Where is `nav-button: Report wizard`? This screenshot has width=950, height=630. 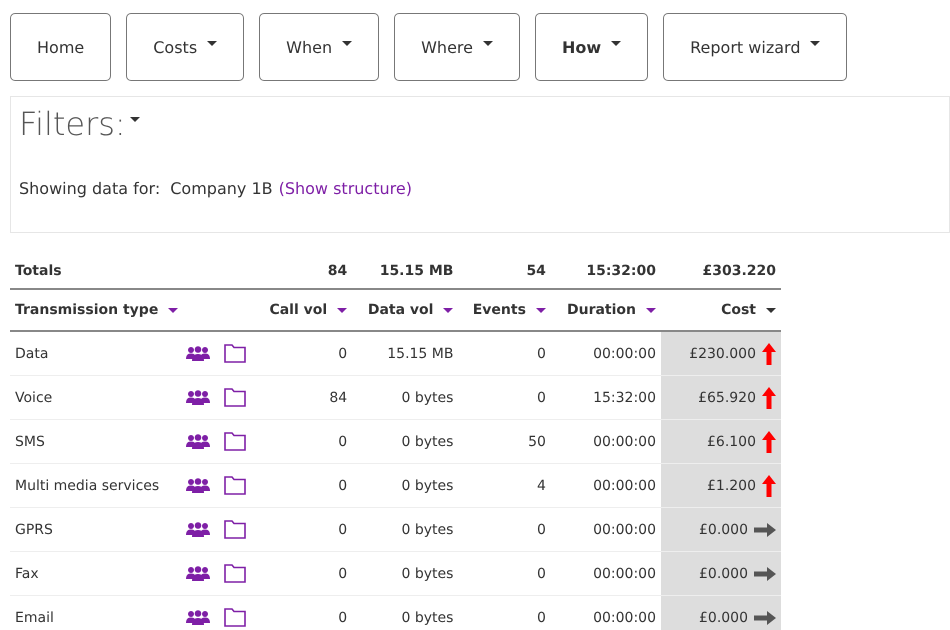 nav-button: Report wizard is located at coordinates (755, 47).